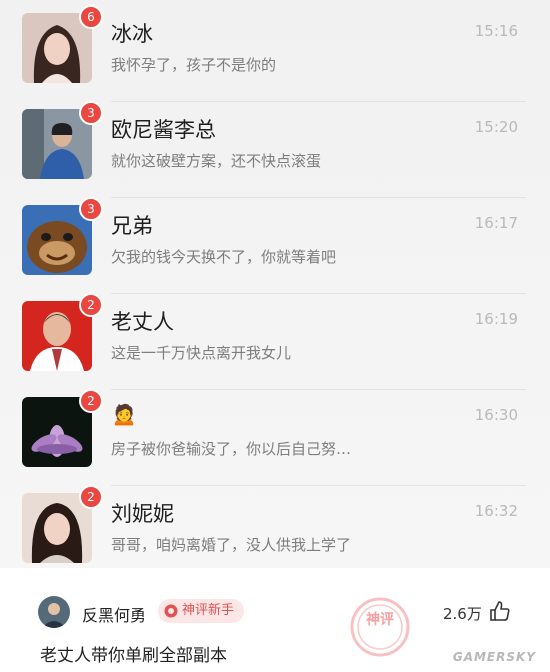  Describe the element at coordinates (132, 34) in the screenshot. I see `contact-name: 冰冰` at that location.